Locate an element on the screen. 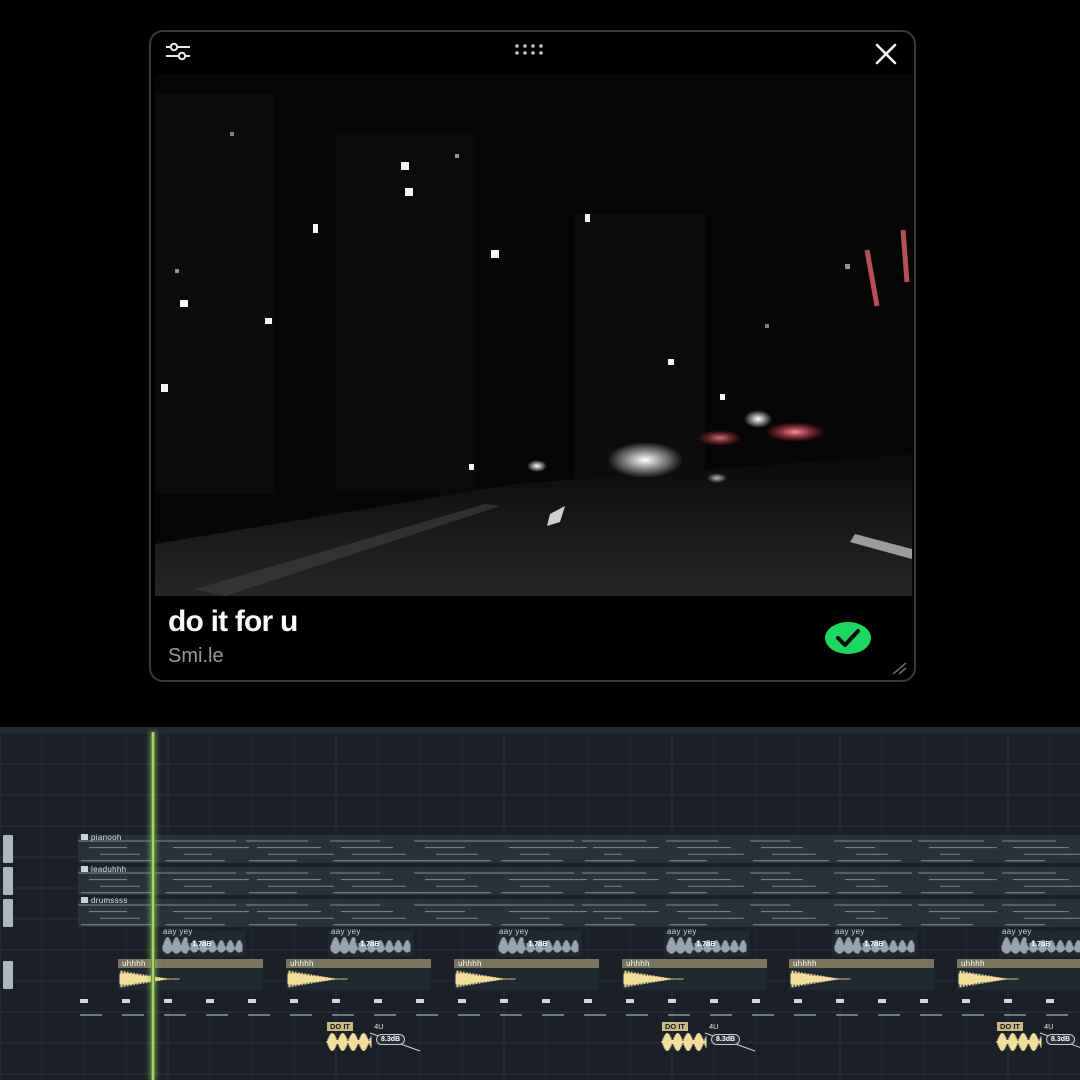 This screenshot has width=1080, height=1080. track-artist: Smi.le is located at coordinates (196, 656).